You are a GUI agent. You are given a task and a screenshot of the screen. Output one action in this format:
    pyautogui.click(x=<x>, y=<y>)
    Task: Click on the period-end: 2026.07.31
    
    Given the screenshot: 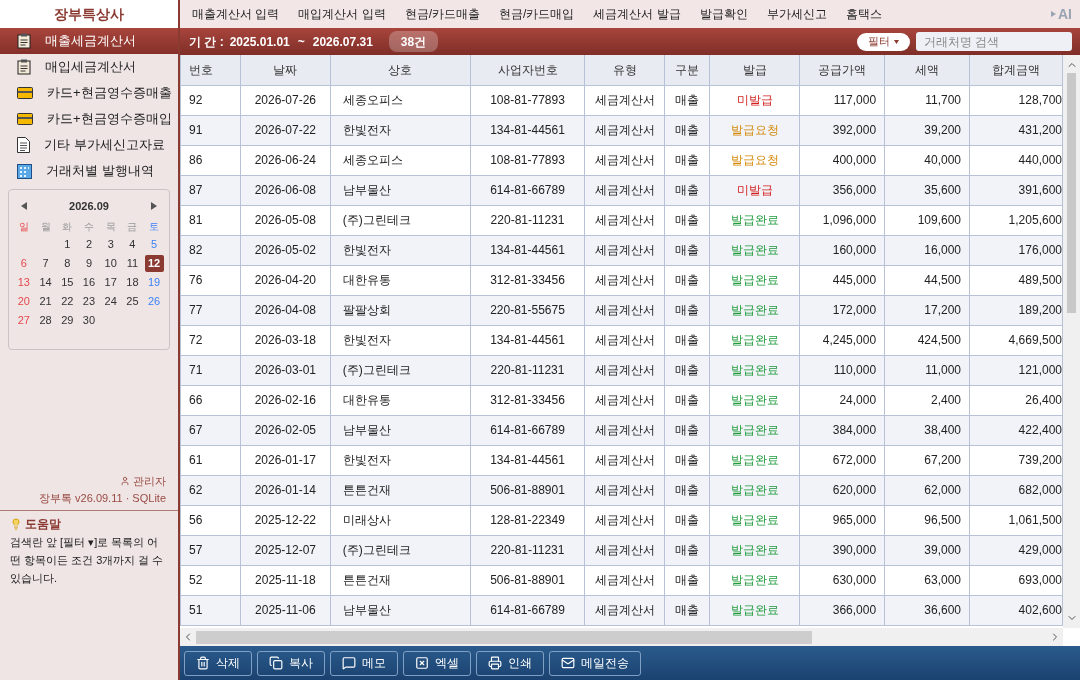 What is the action you would take?
    pyautogui.click(x=342, y=42)
    